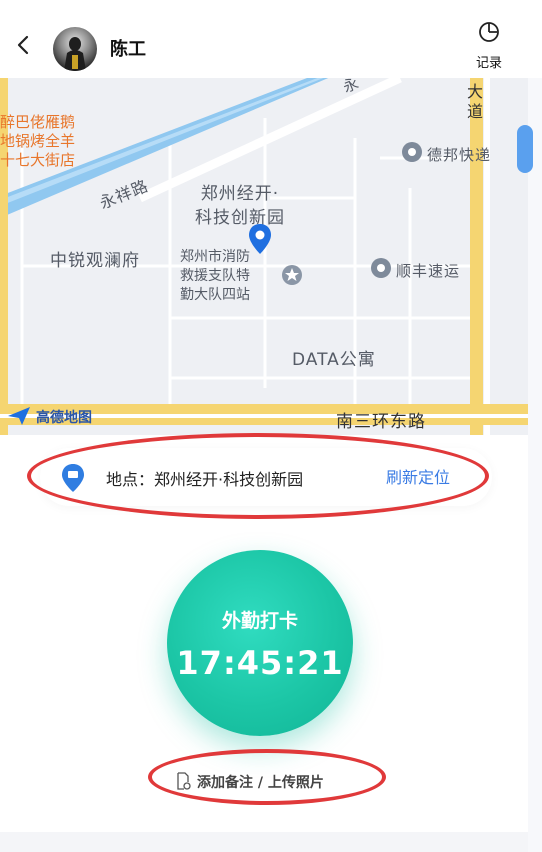 This screenshot has width=542, height=852. I want to click on clock-in-button: 外勤打卡 17:45:21, so click(260, 643).